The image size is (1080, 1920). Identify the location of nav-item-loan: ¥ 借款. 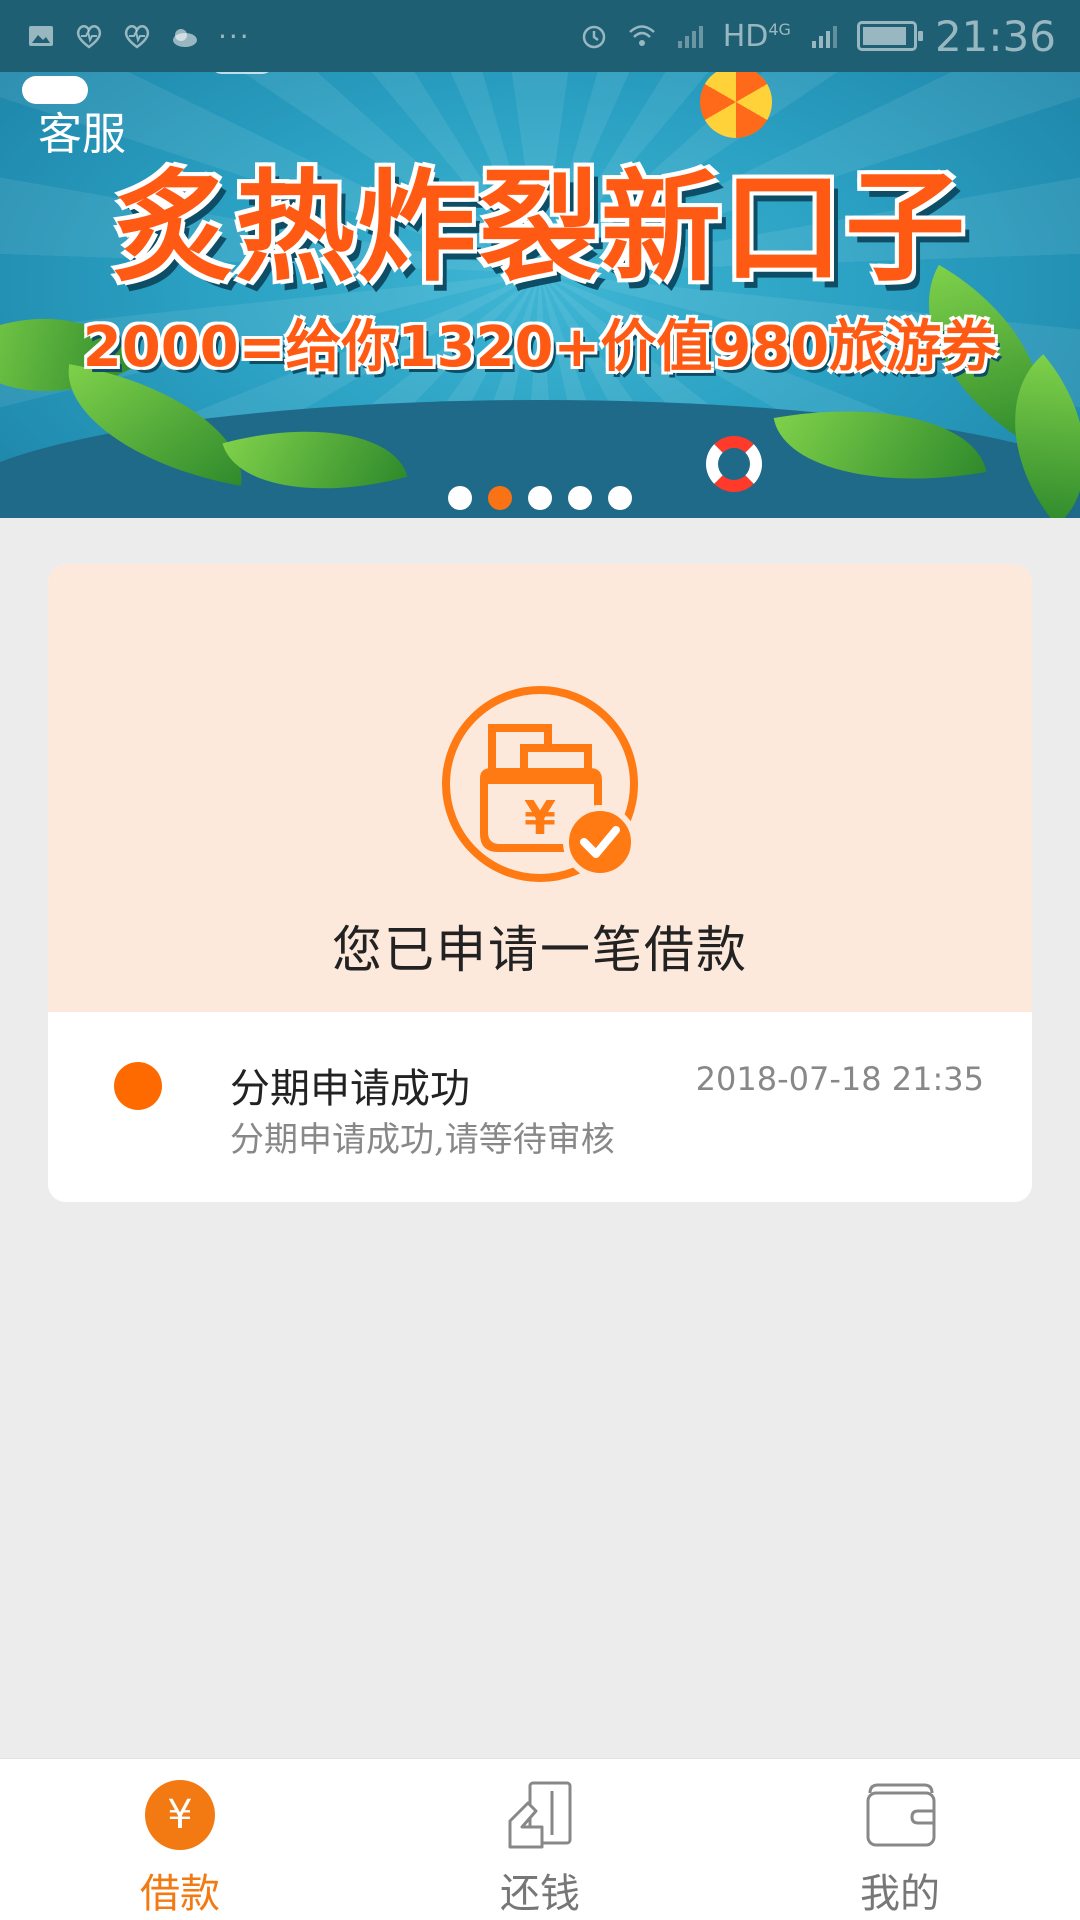
(180, 1839).